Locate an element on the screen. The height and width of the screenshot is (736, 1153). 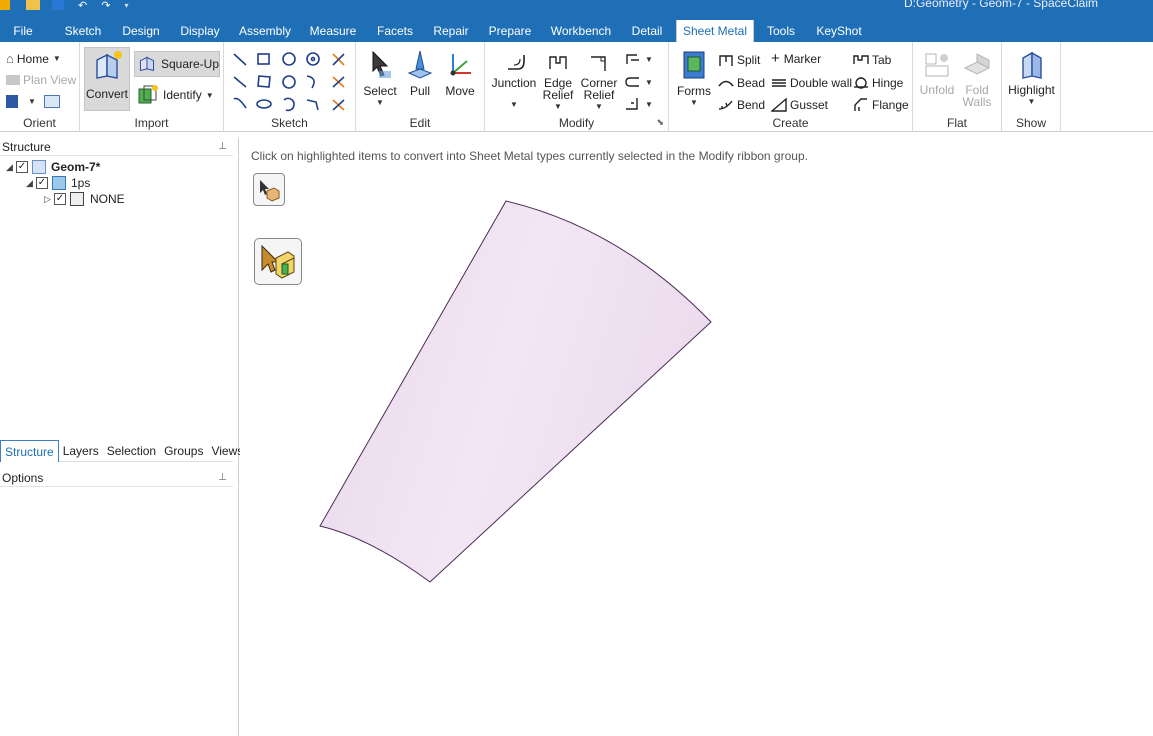
corner-relief-button: Corner Relief ▼ is located at coordinates (599, 81).